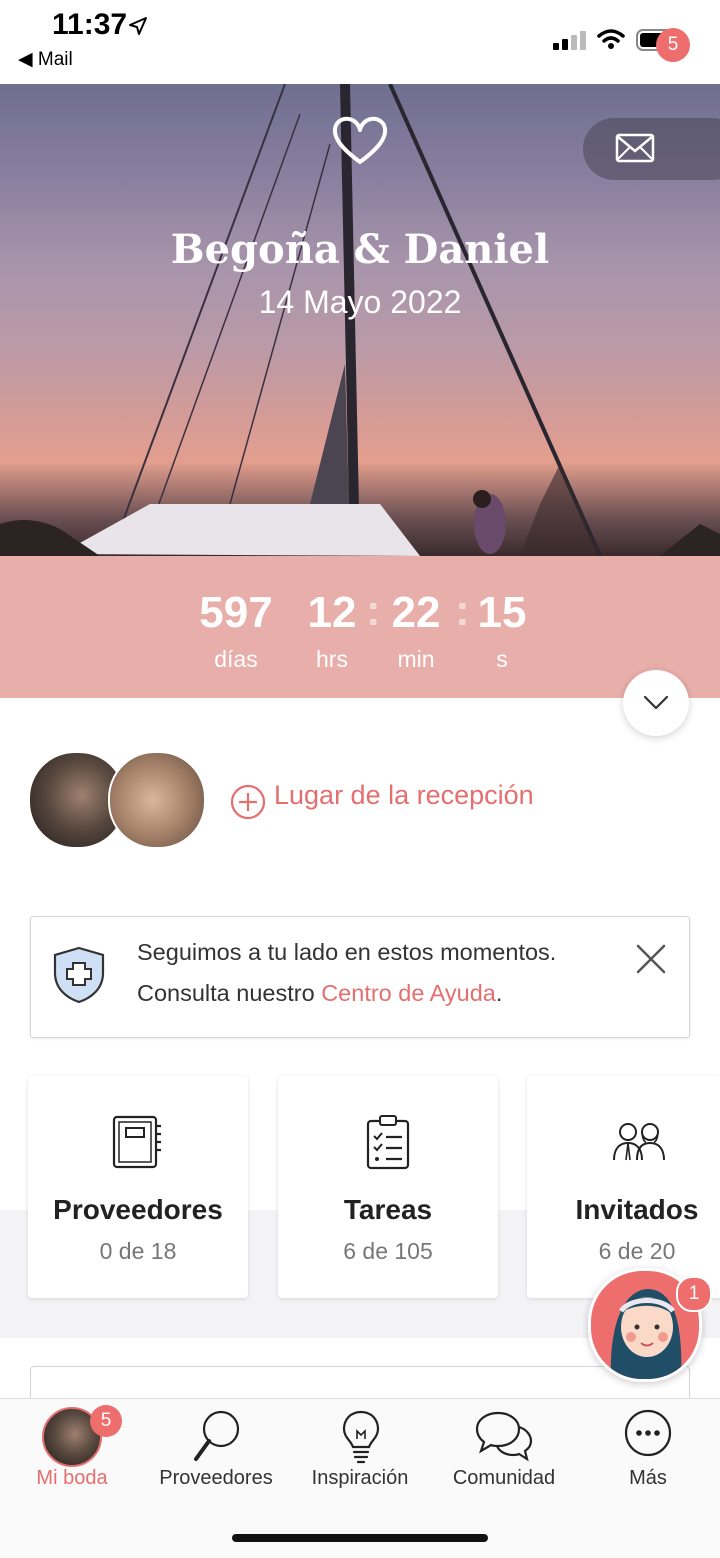  I want to click on home-indicator, so click(360, 1538).